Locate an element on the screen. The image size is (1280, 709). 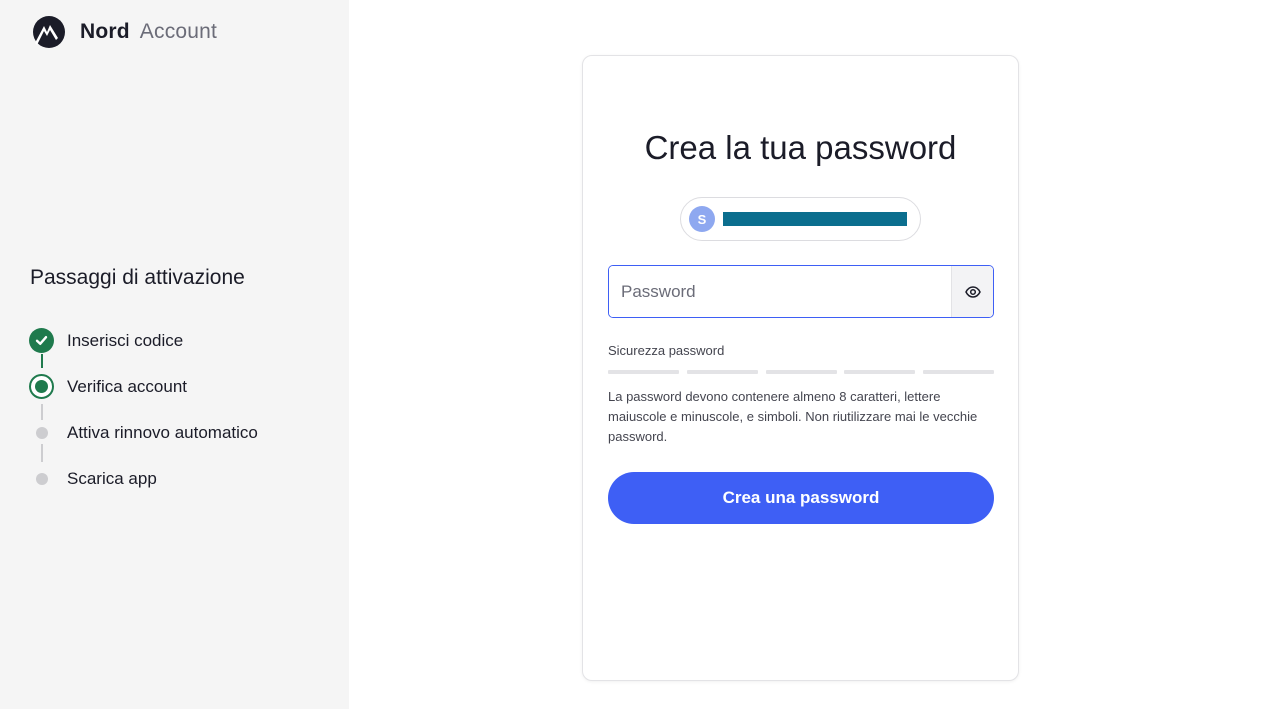
nord-logo-icon is located at coordinates (49, 32).